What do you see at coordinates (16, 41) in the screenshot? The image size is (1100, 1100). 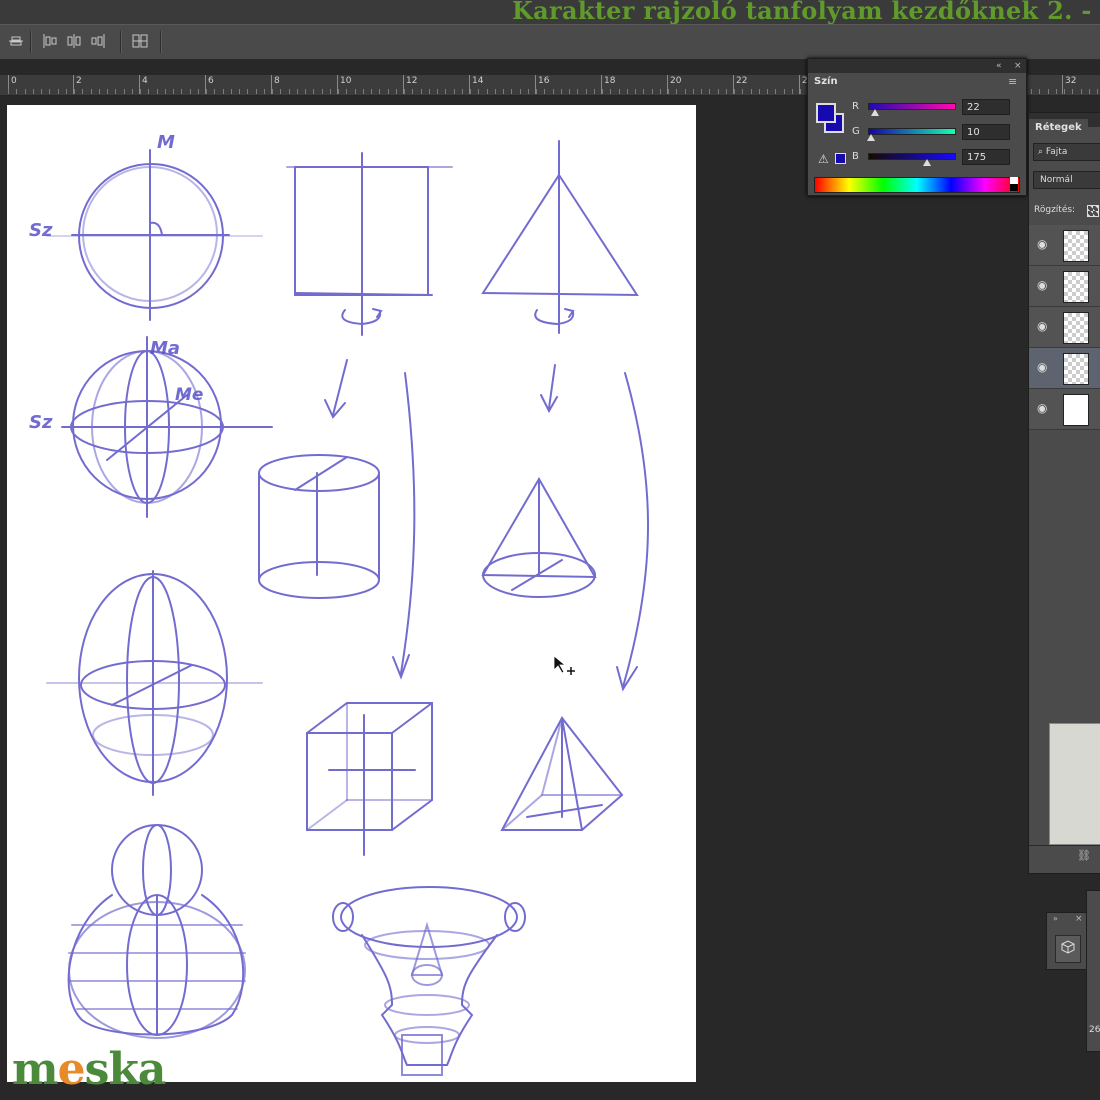 I see `align-icon` at bounding box center [16, 41].